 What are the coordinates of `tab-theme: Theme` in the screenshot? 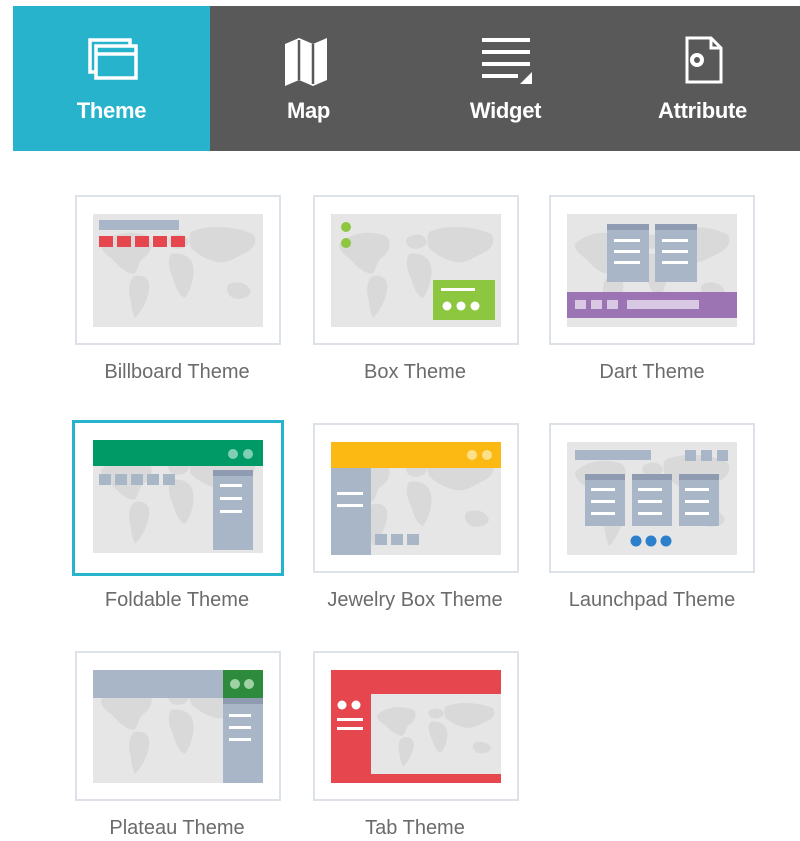 It's located at (111, 78).